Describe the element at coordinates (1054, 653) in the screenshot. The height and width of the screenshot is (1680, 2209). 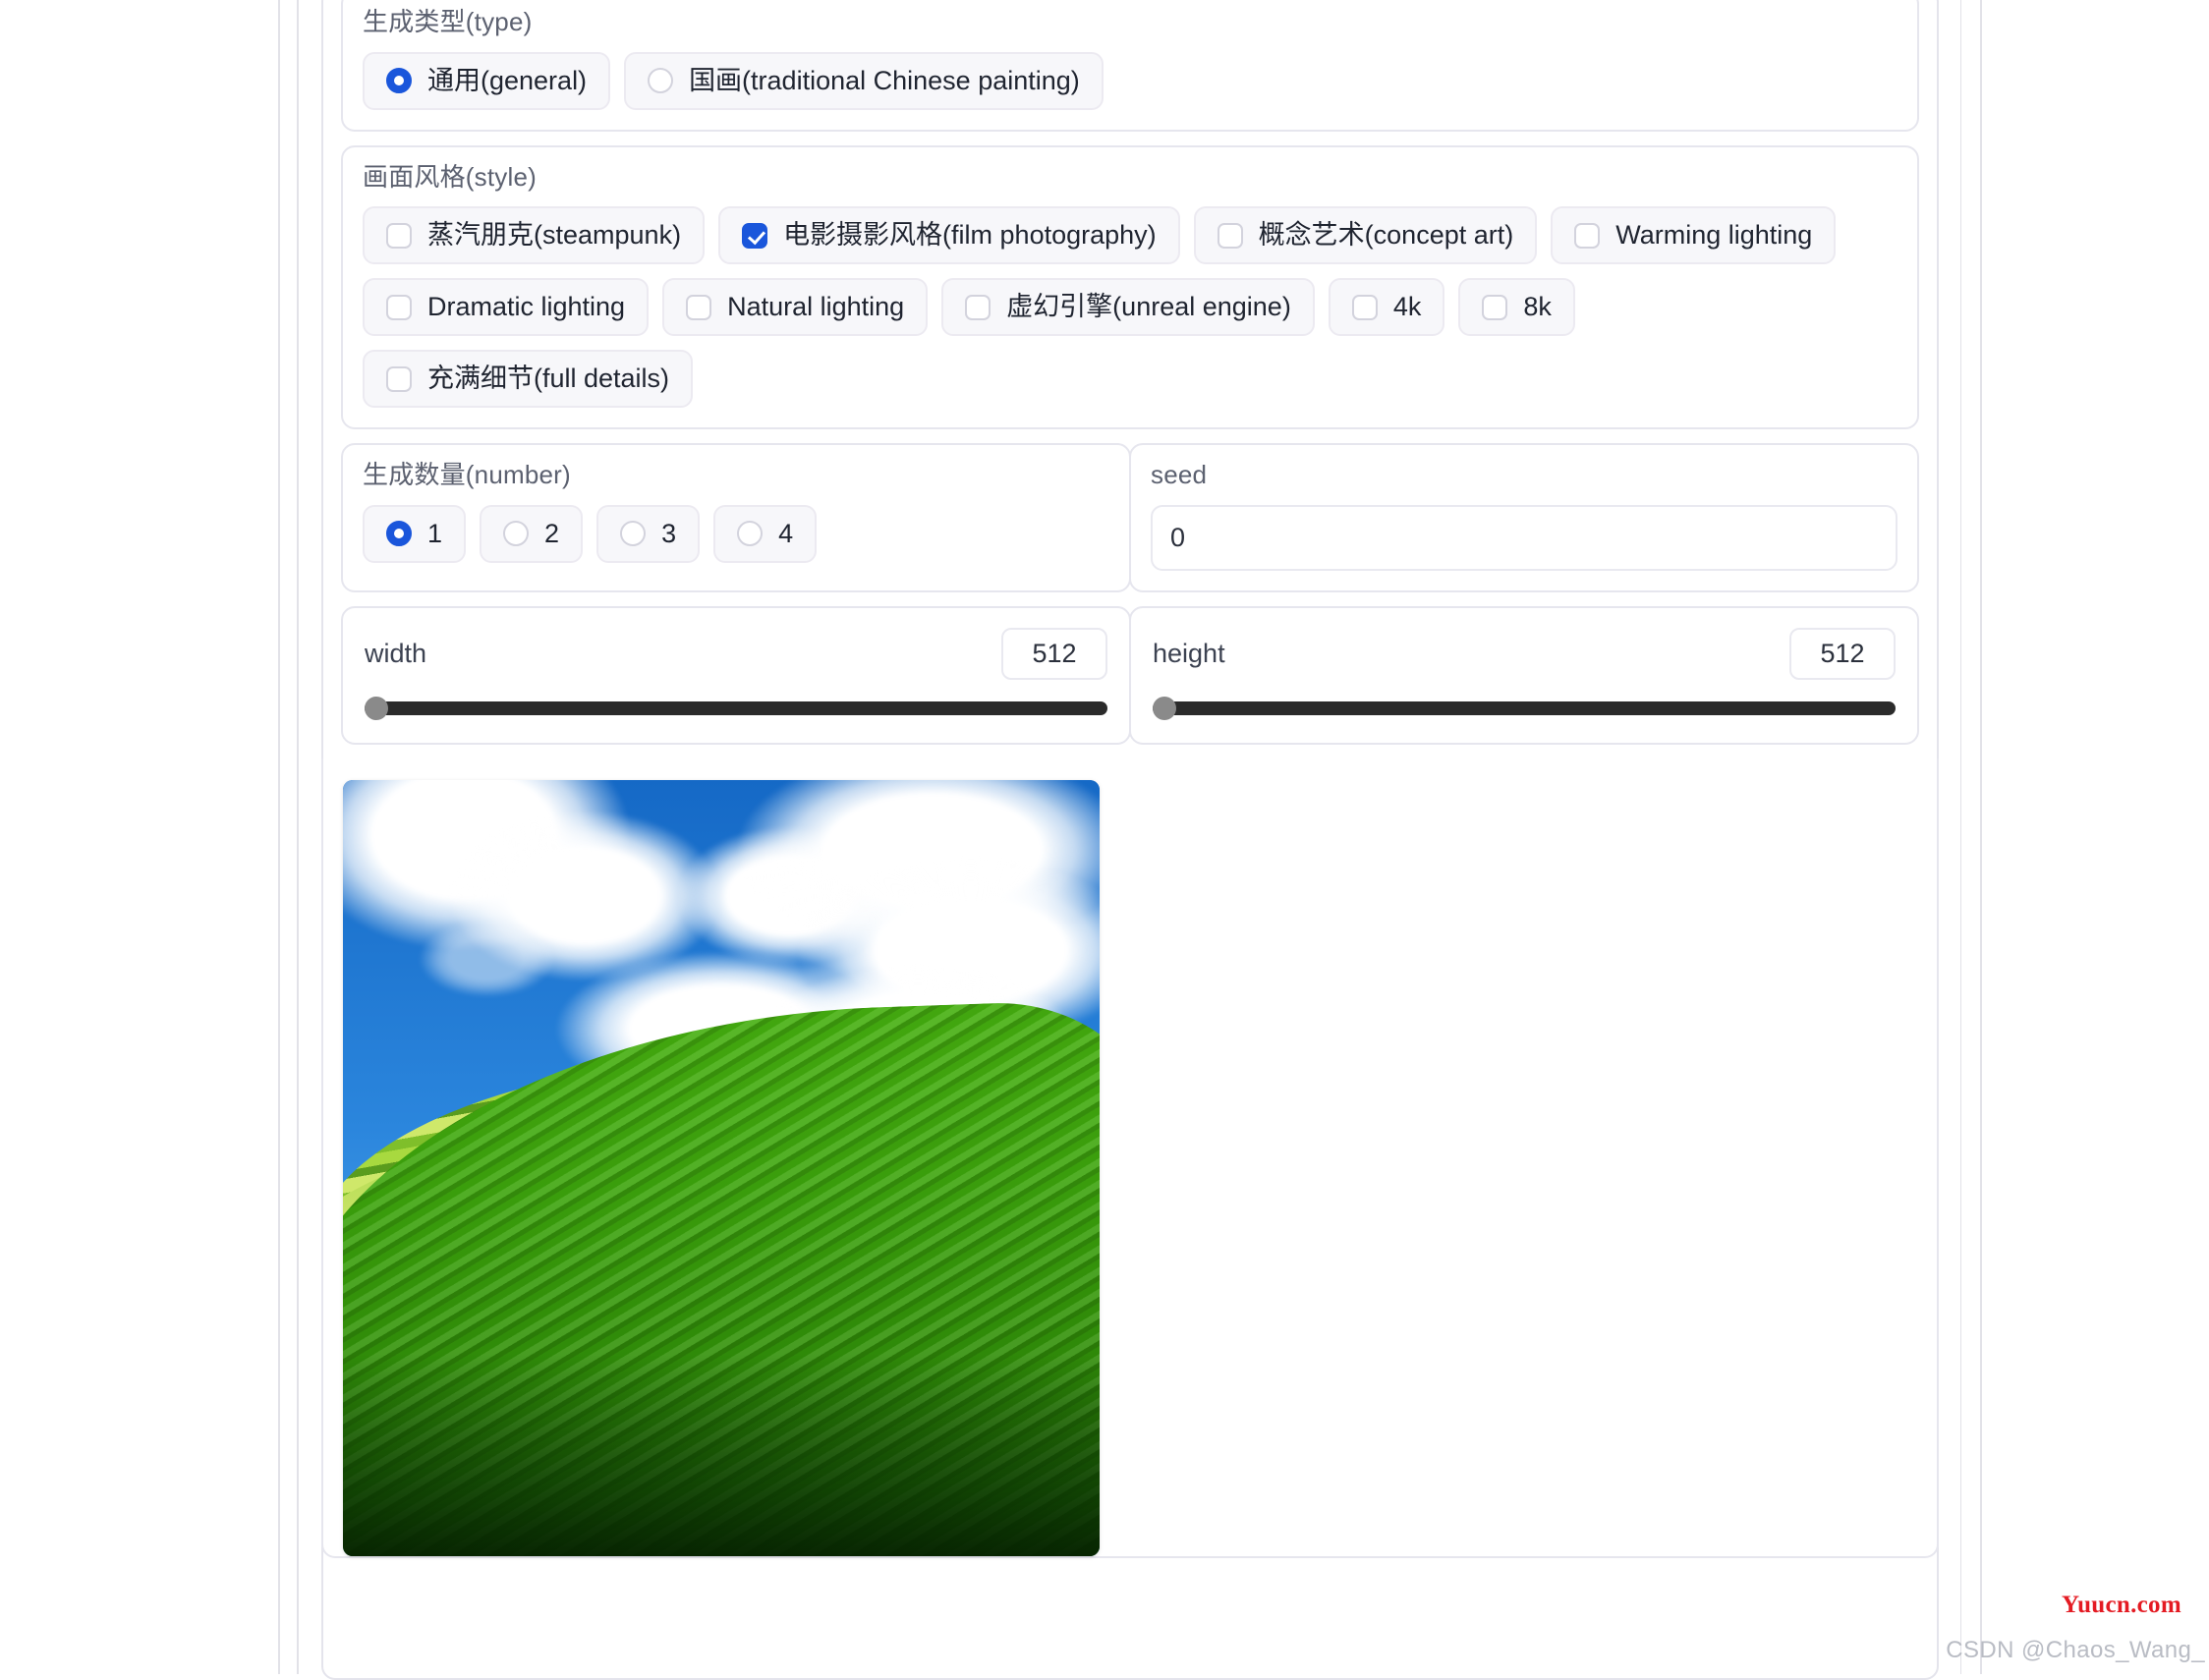
I see `width-value-box: 512` at that location.